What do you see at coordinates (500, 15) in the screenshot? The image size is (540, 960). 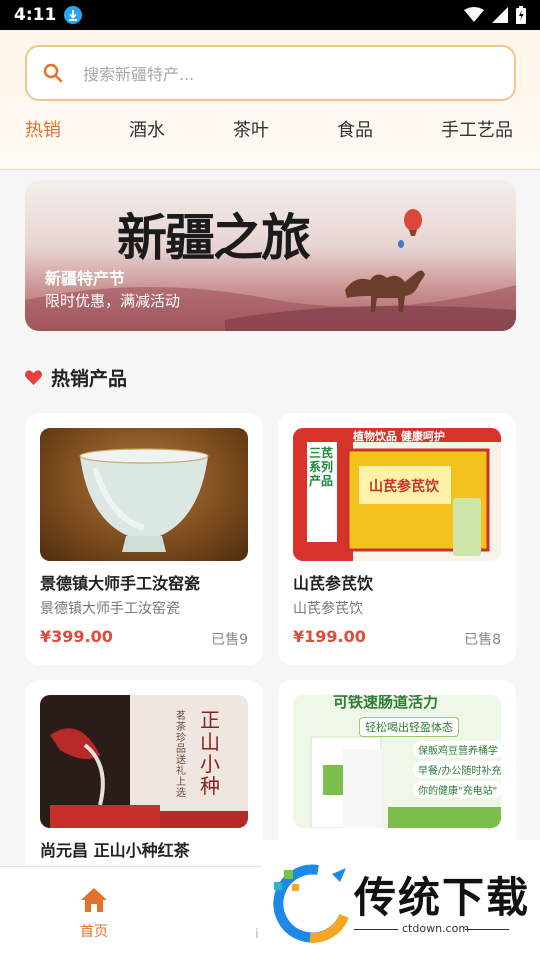 I see `signal-icon` at bounding box center [500, 15].